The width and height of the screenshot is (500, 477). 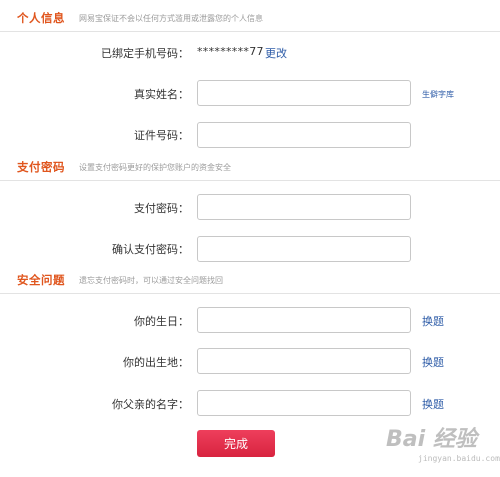 What do you see at coordinates (161, 94) in the screenshot?
I see `real-name-label: 真实姓名：` at bounding box center [161, 94].